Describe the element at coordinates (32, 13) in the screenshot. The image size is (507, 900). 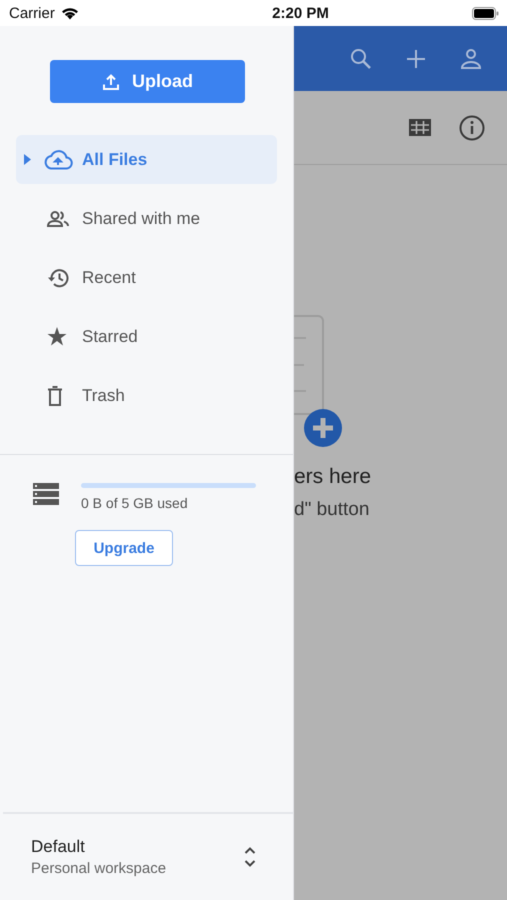
I see `carrier-name: Carrier` at that location.